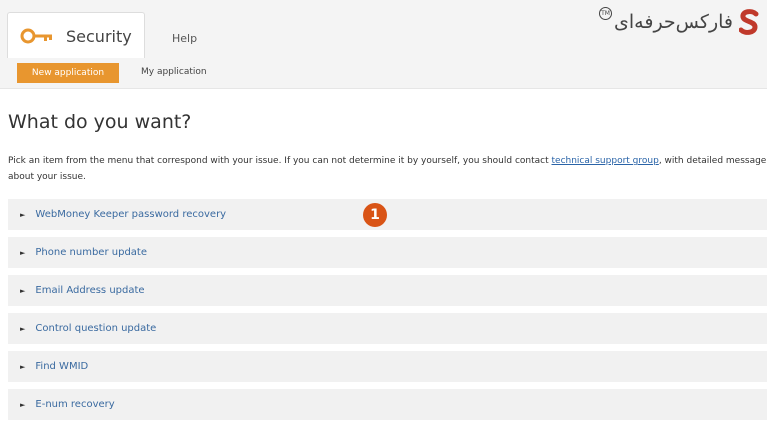 The image size is (767, 427). I want to click on key-icon, so click(36, 36).